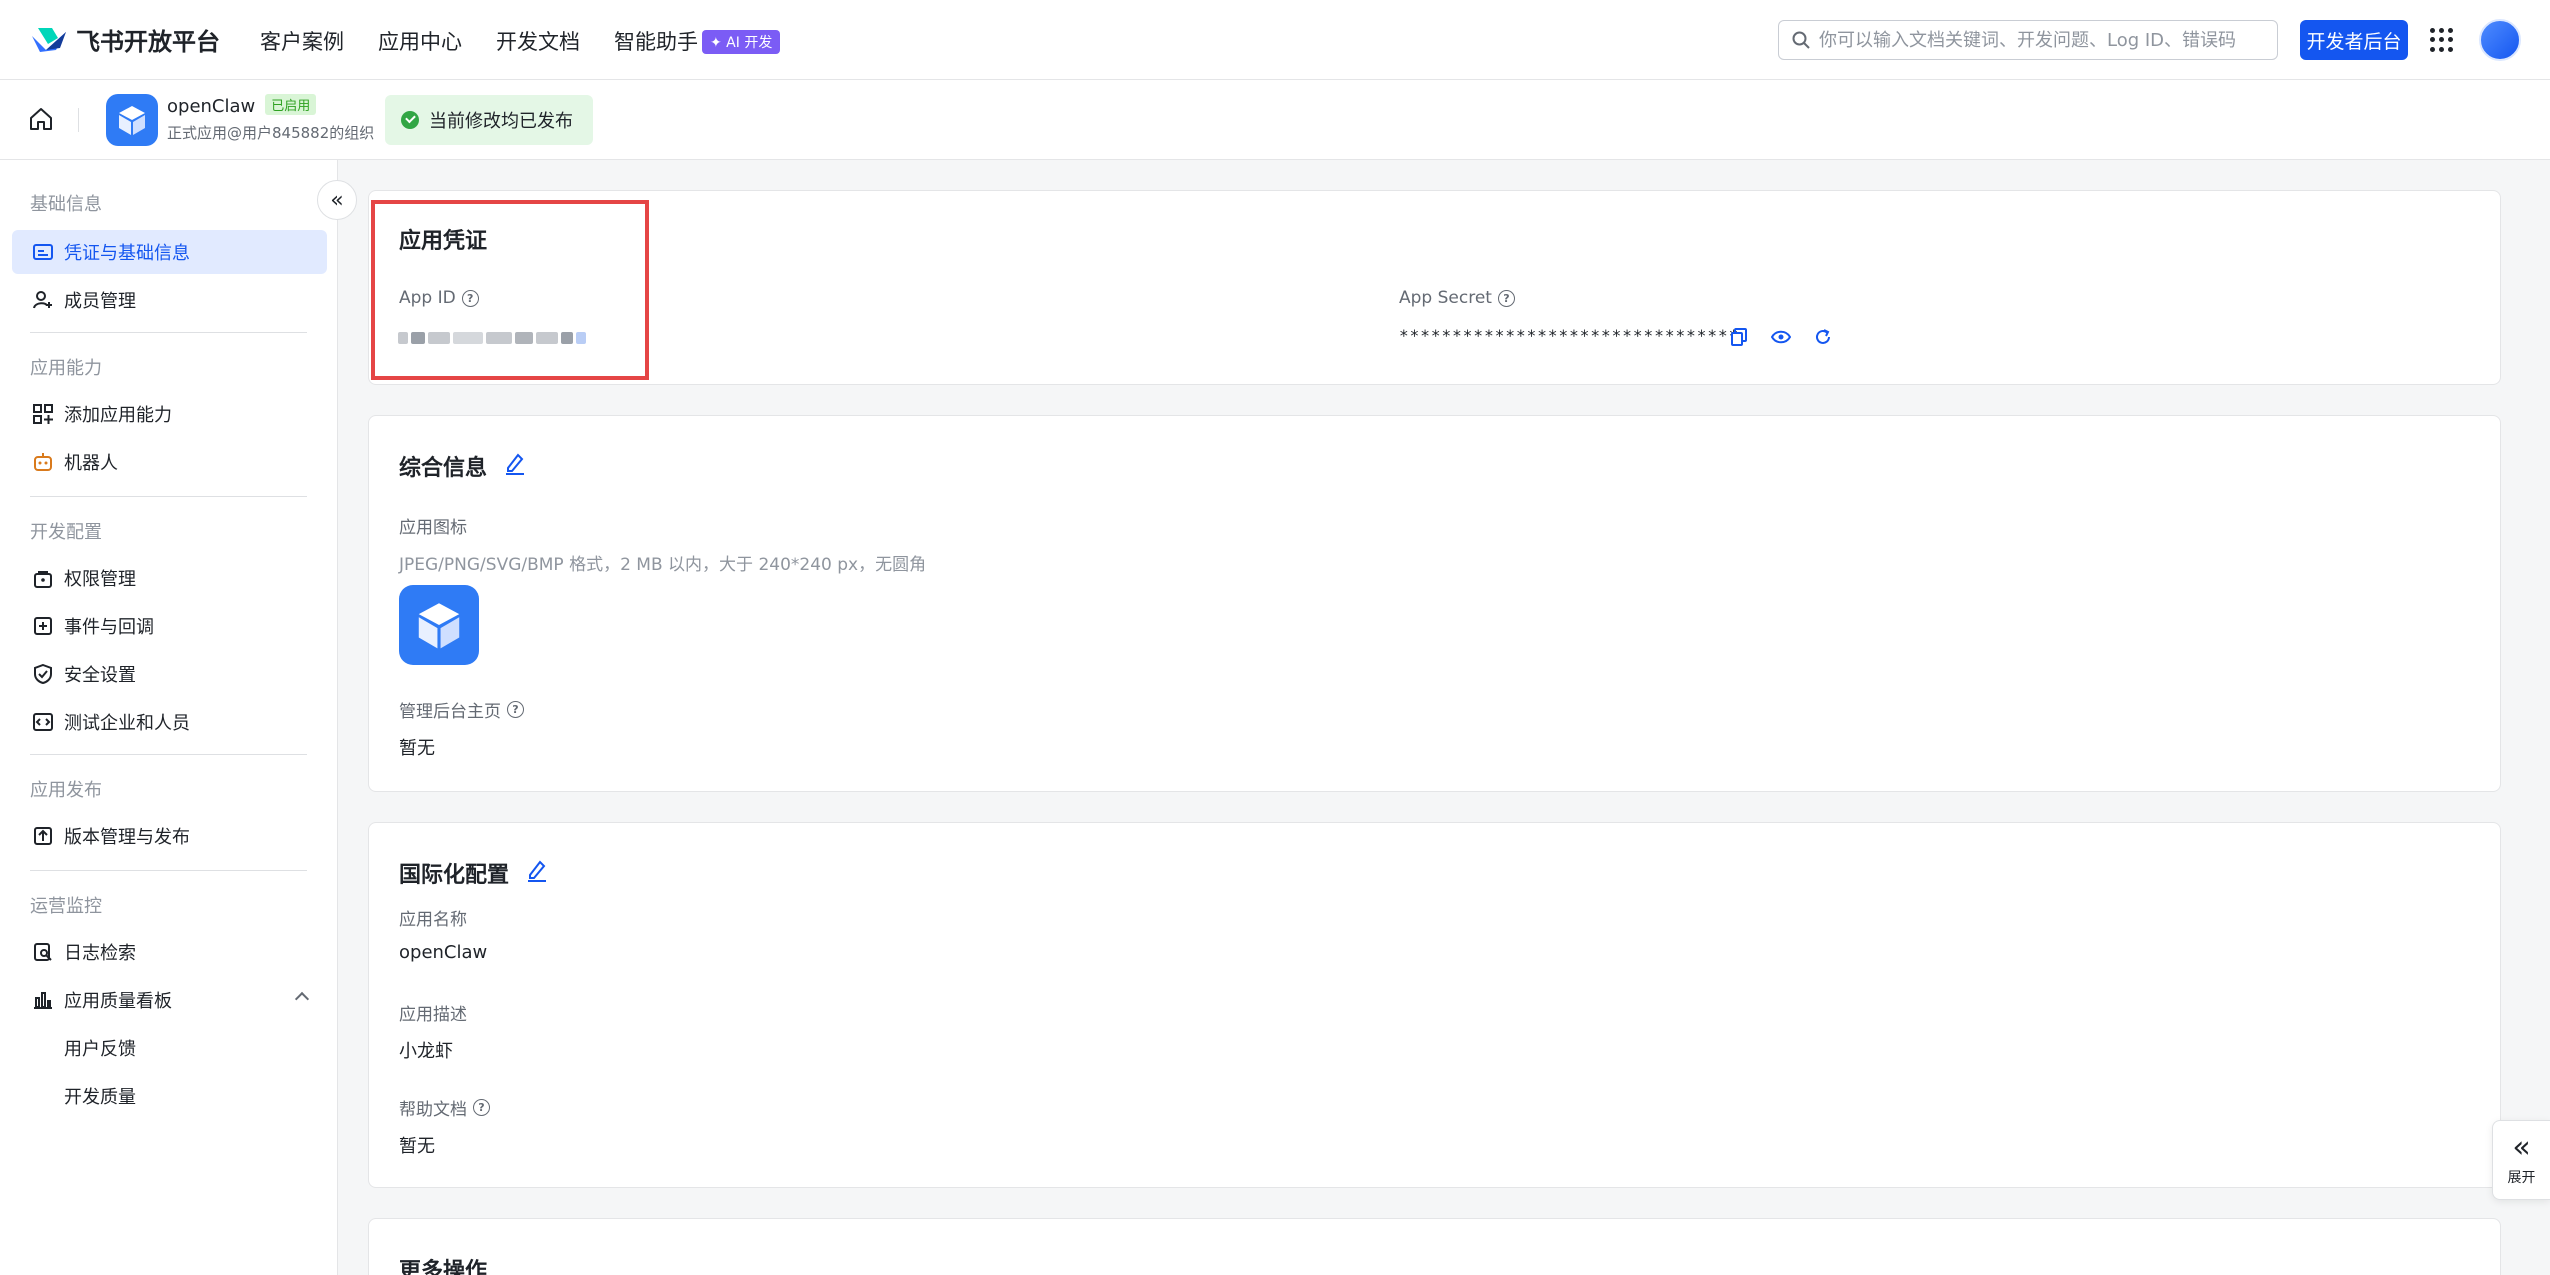 The height and width of the screenshot is (1275, 2550). I want to click on sidebar-item-label: 开发质量, so click(100, 1097).